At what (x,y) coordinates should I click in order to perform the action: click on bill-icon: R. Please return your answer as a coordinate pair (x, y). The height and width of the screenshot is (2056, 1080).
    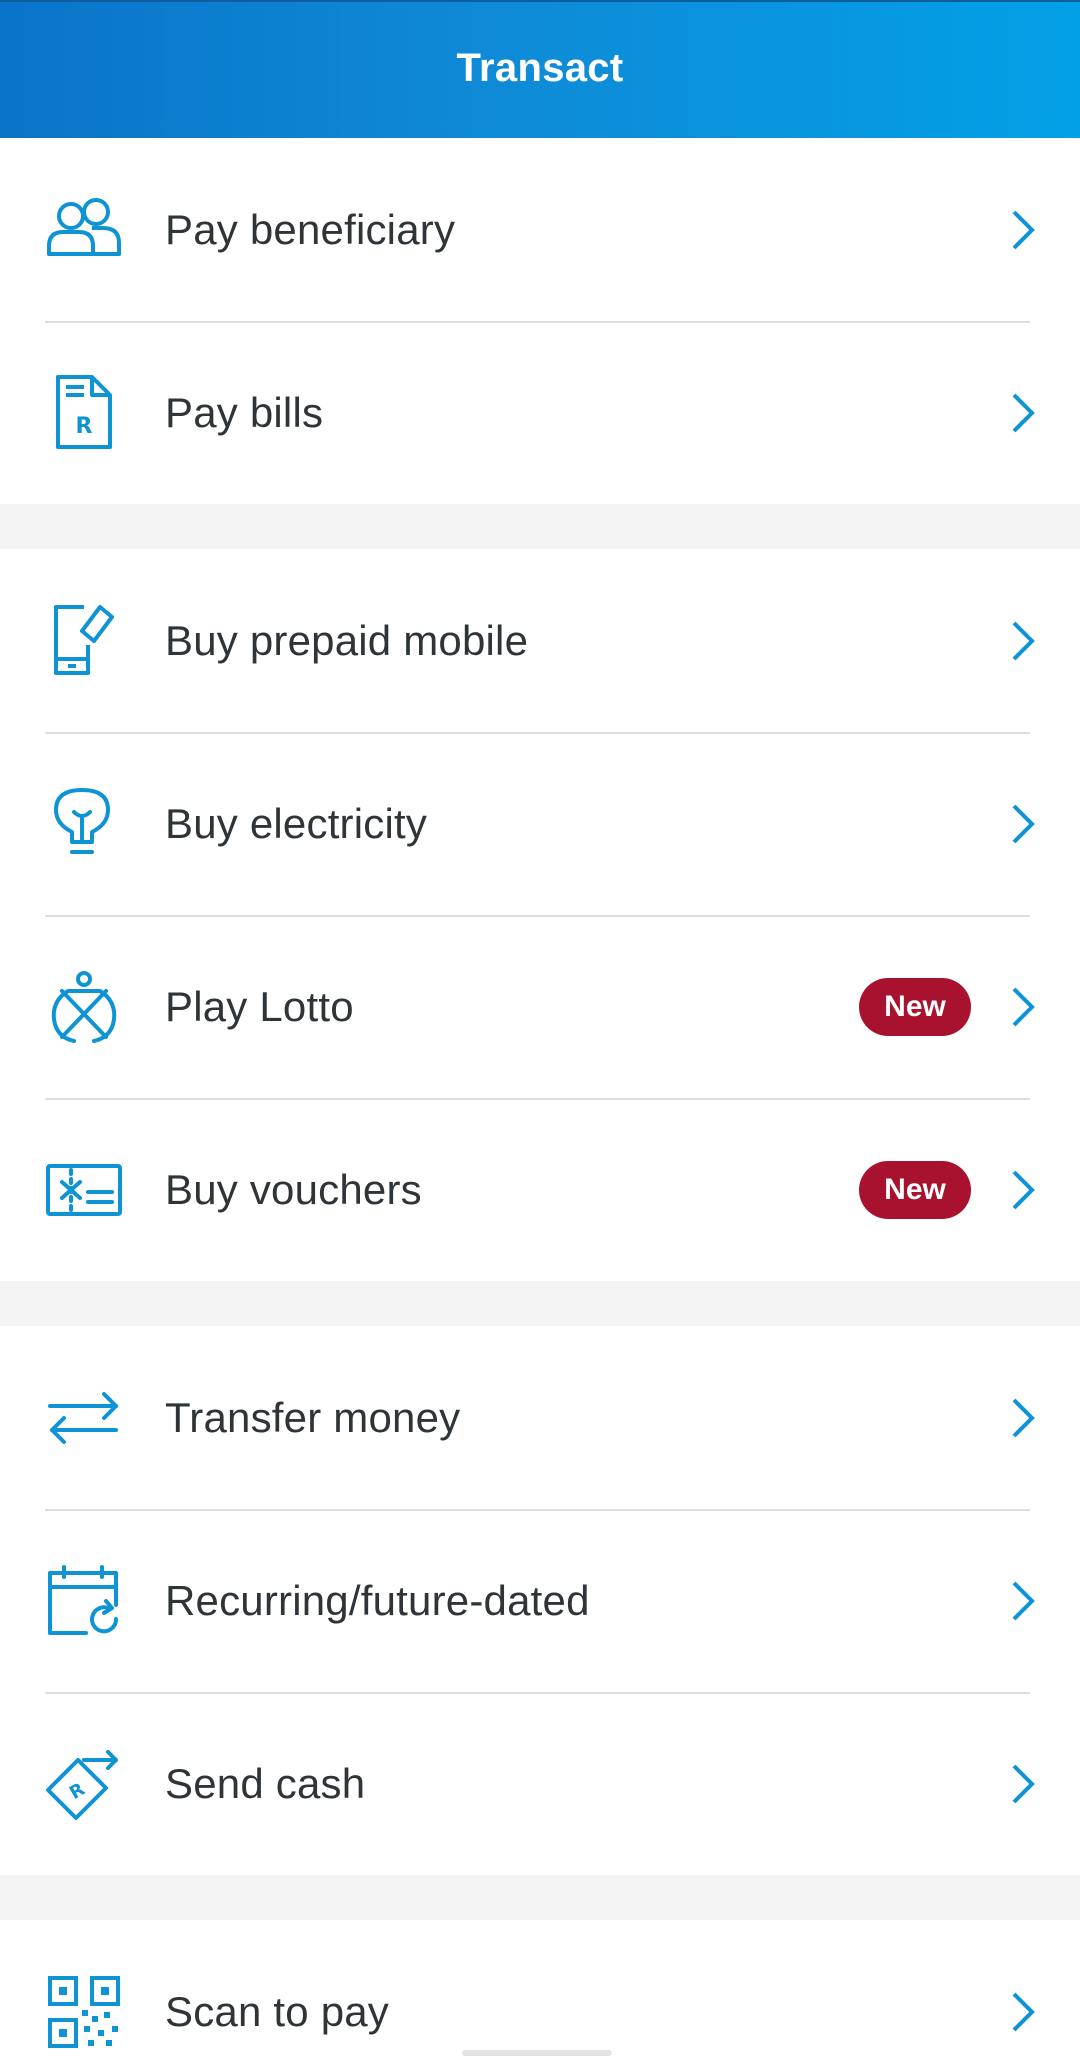
    Looking at the image, I should click on (84, 413).